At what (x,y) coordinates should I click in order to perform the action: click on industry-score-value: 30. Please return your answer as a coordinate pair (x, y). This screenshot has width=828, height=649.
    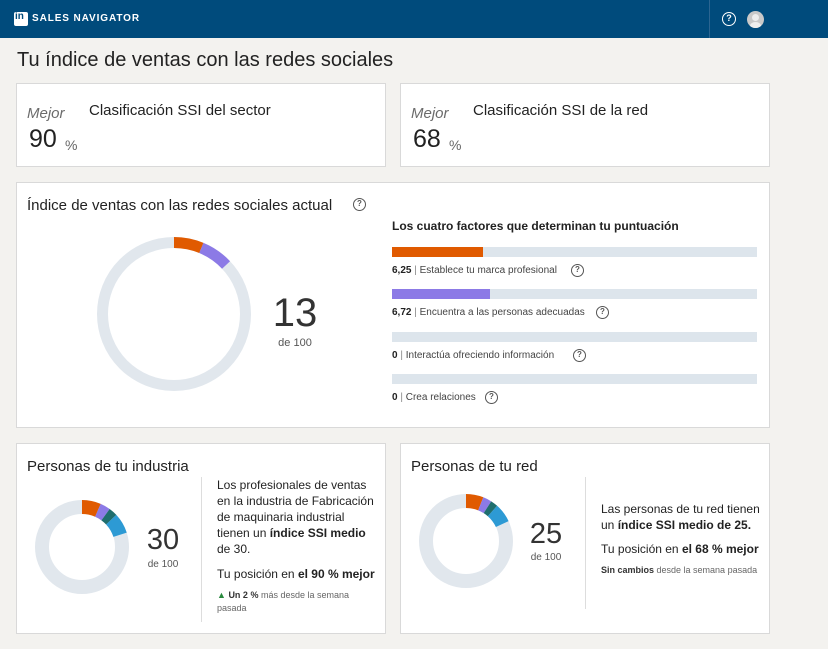
    Looking at the image, I should click on (163, 540).